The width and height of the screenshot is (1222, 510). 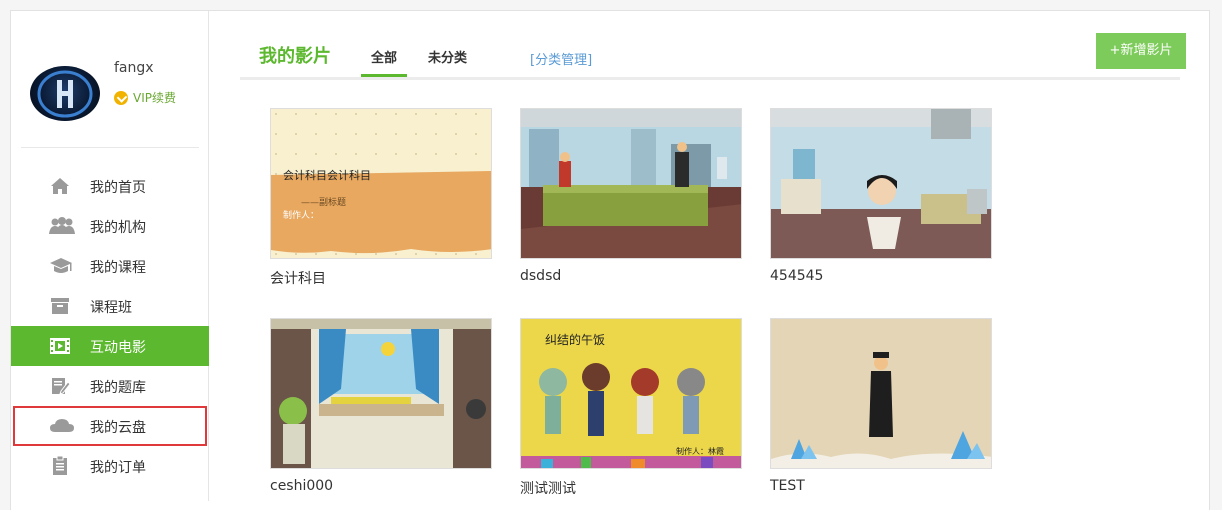 I want to click on home-icon, so click(x=60, y=186).